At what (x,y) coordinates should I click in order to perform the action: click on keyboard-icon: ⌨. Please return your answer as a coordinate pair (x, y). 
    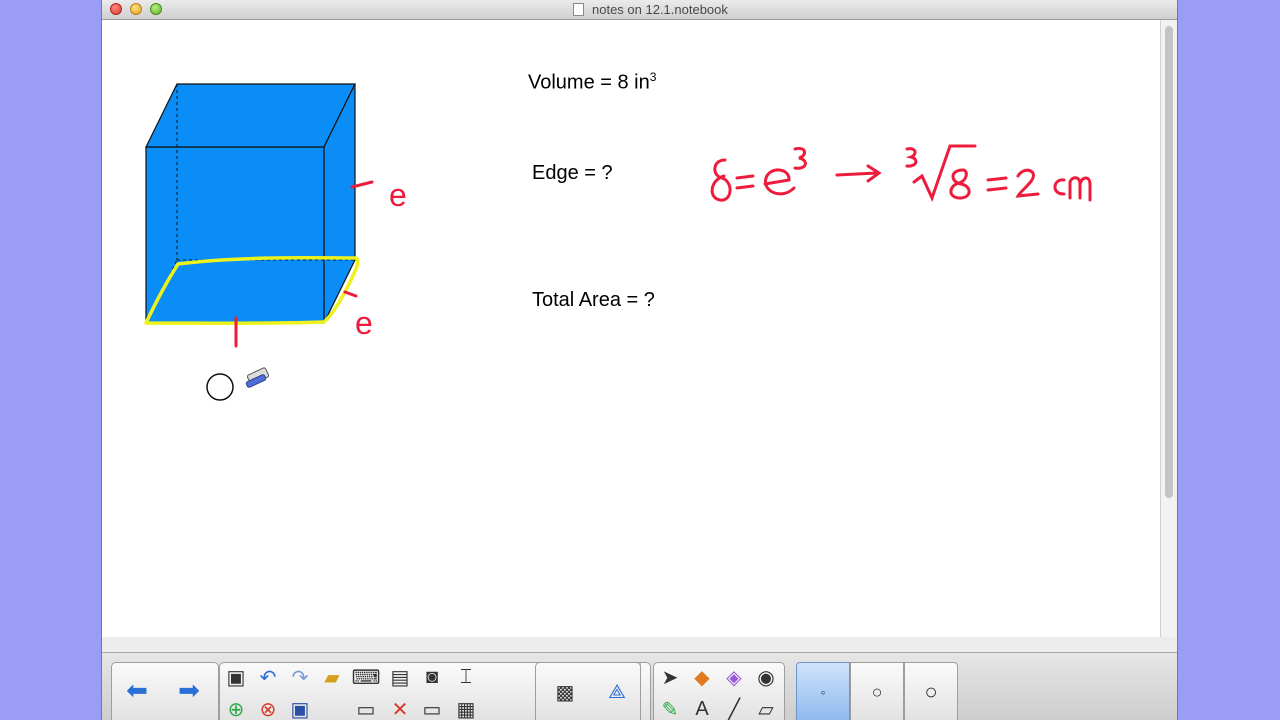
    Looking at the image, I should click on (366, 677).